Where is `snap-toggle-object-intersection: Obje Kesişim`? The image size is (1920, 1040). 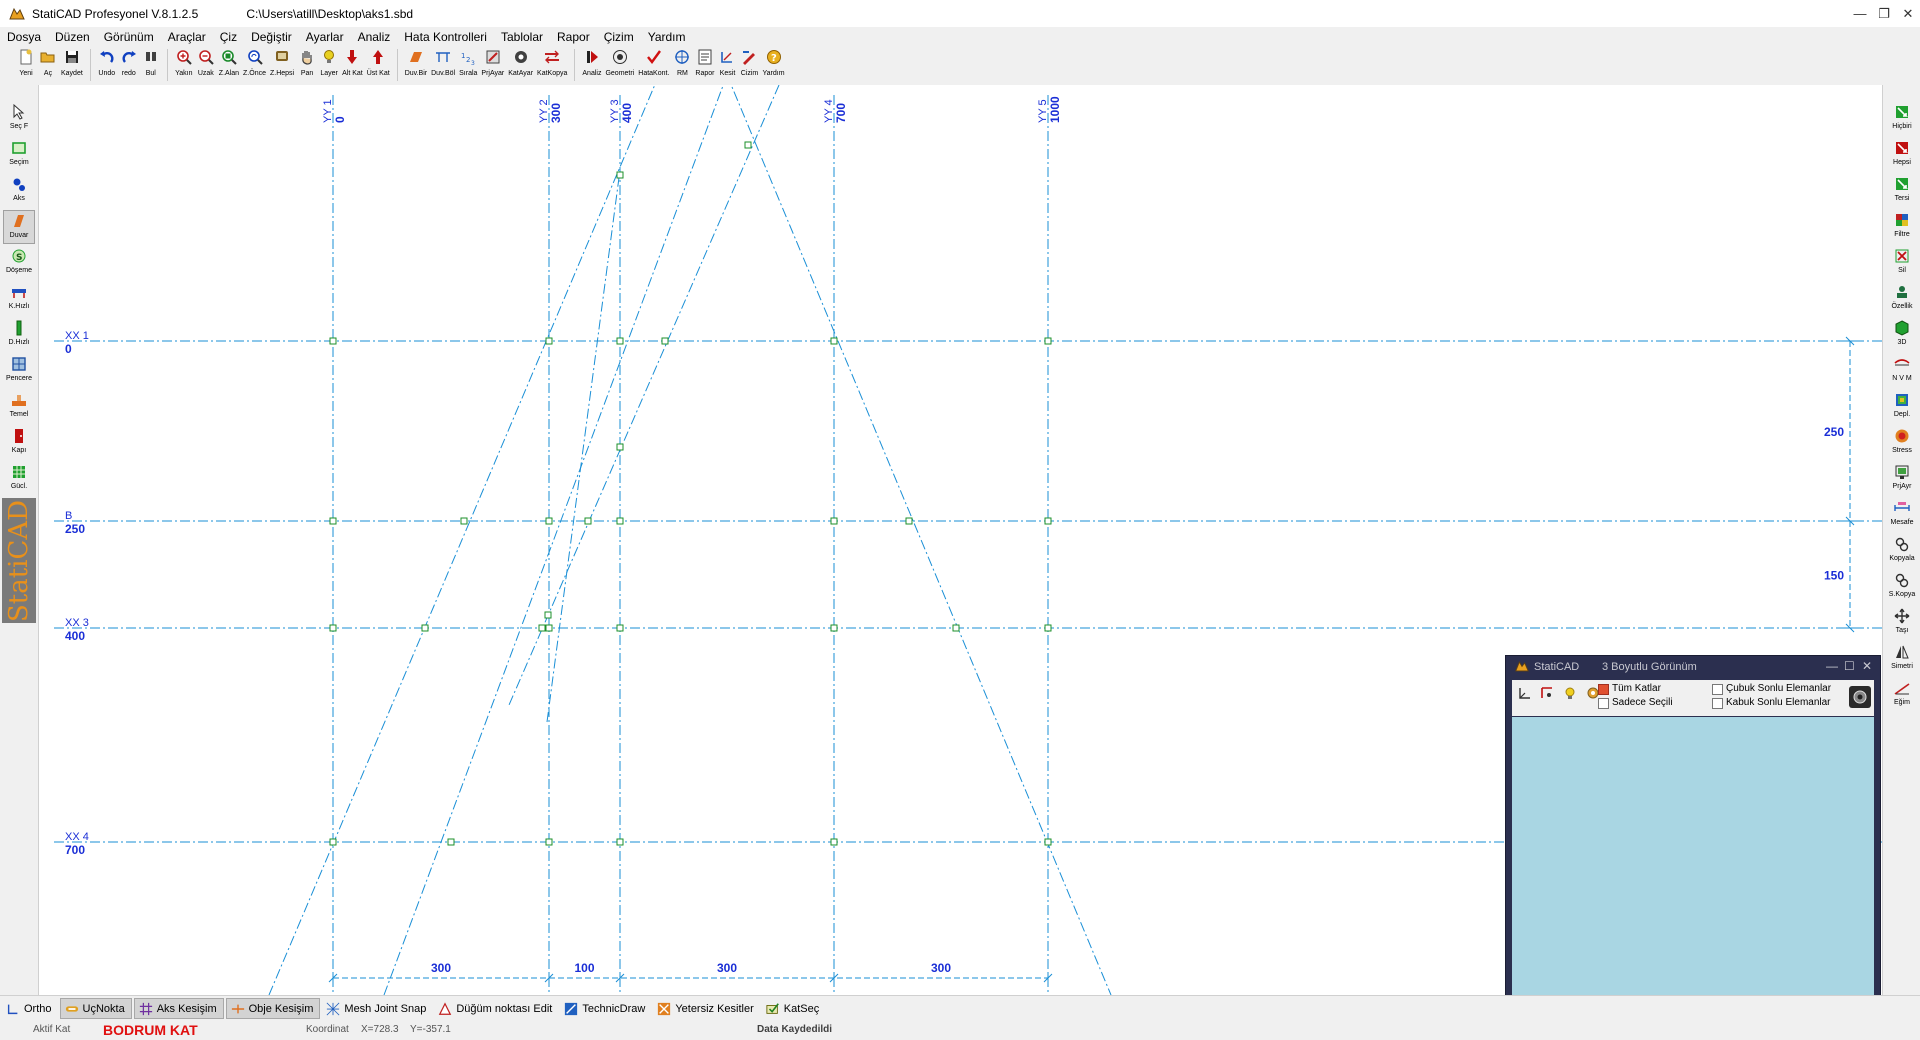 snap-toggle-object-intersection: Obje Kesişim is located at coordinates (273, 1008).